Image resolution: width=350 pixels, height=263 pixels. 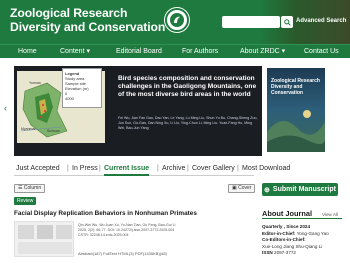 I want to click on map-label-myanmar: Myanmar, so click(x=28, y=129).